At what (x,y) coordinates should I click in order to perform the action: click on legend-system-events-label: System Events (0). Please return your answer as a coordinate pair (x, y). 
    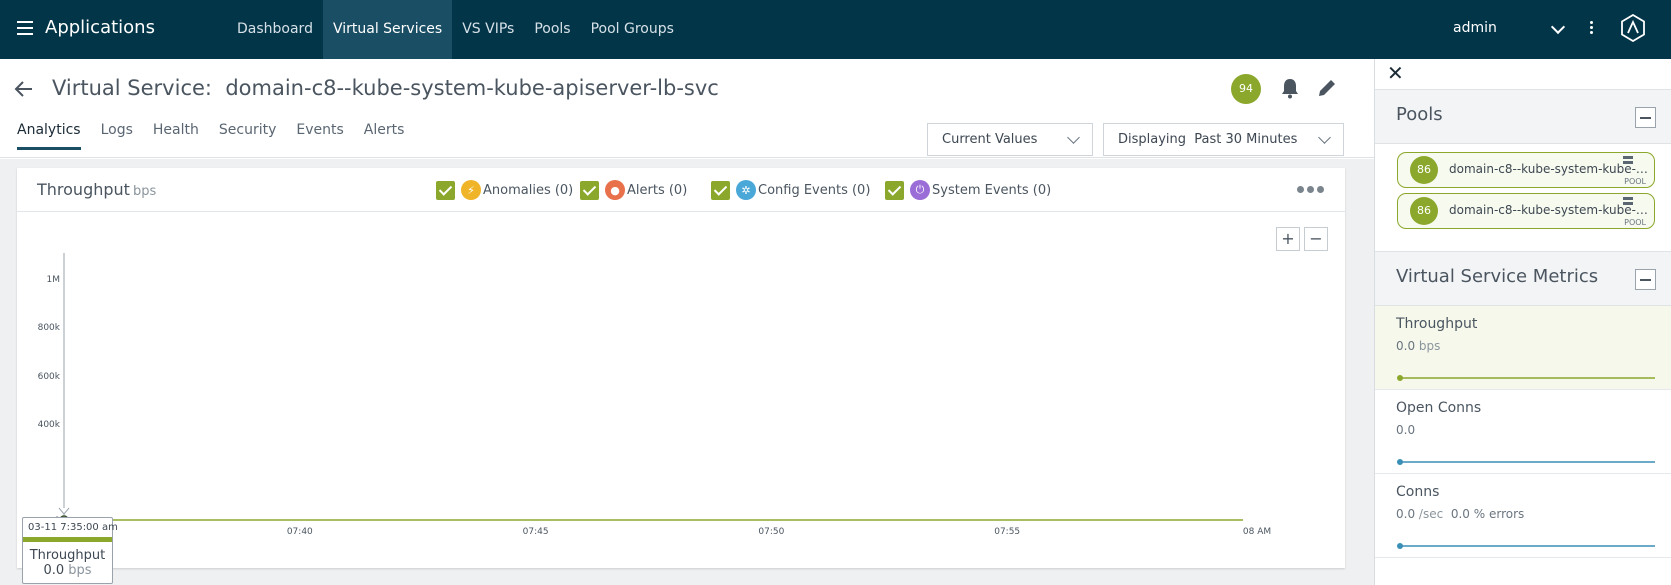
    Looking at the image, I should click on (992, 190).